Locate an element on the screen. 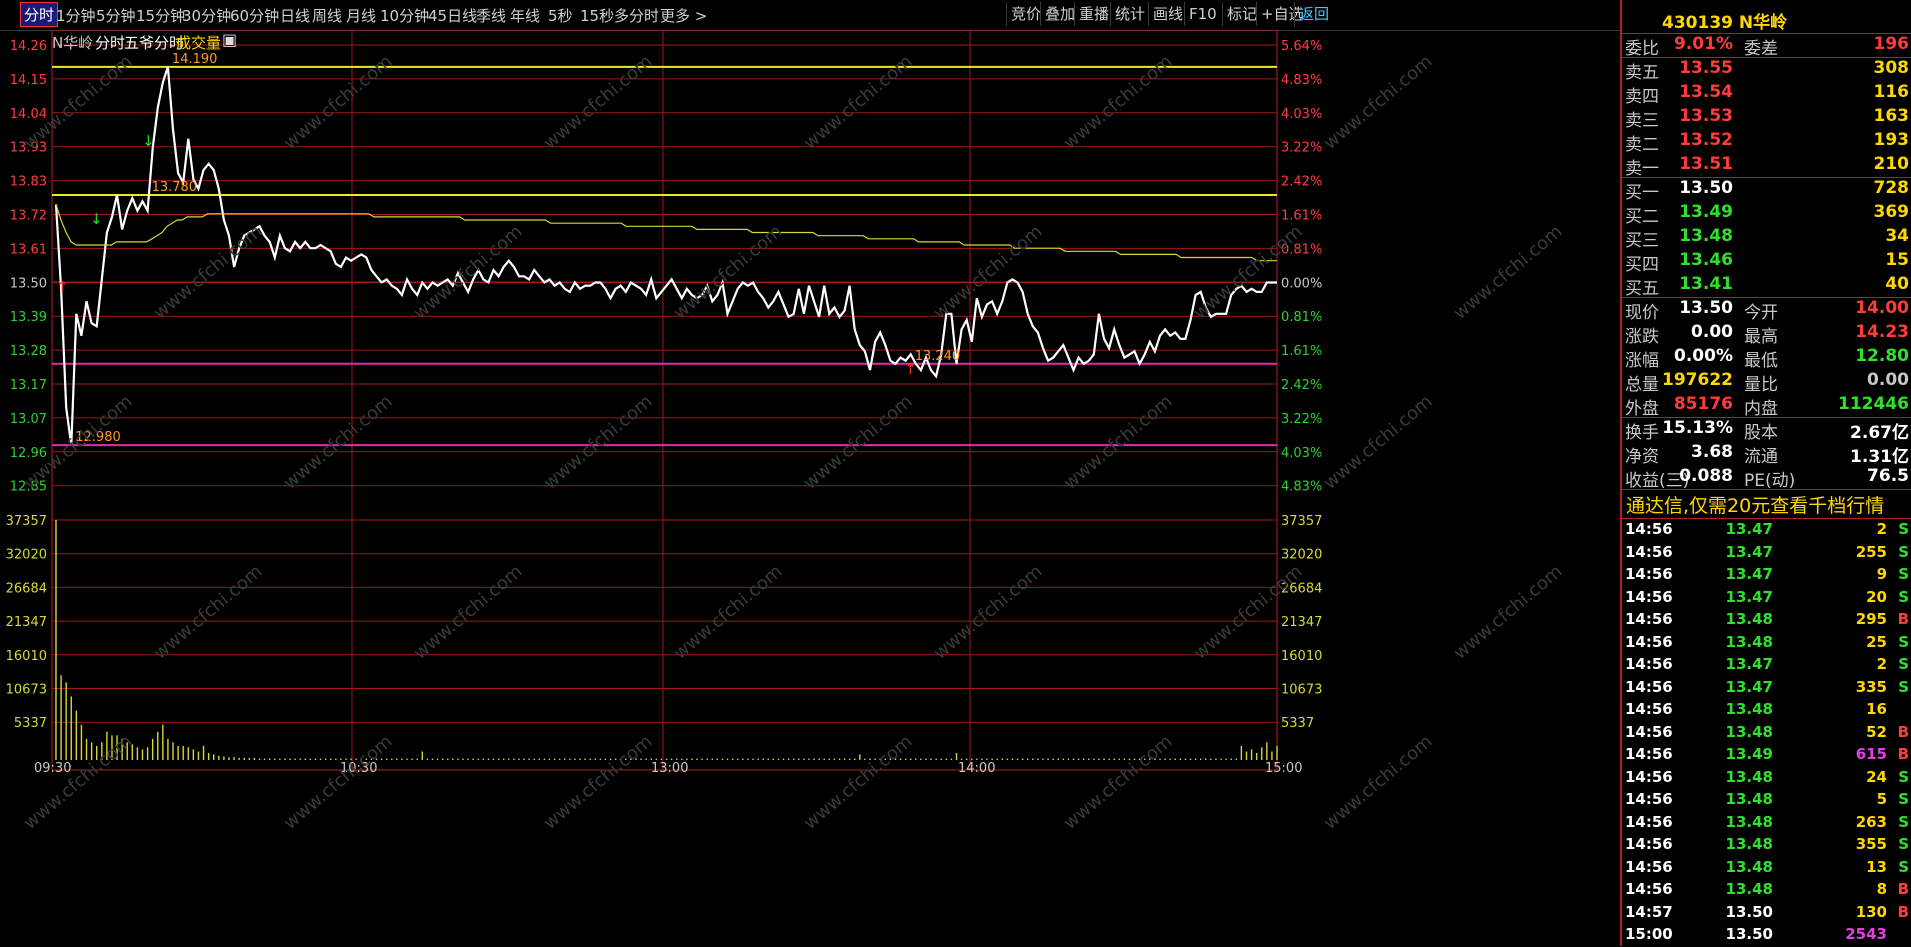 The image size is (1911, 947). price-annotation-1: 13.780 is located at coordinates (175, 187).